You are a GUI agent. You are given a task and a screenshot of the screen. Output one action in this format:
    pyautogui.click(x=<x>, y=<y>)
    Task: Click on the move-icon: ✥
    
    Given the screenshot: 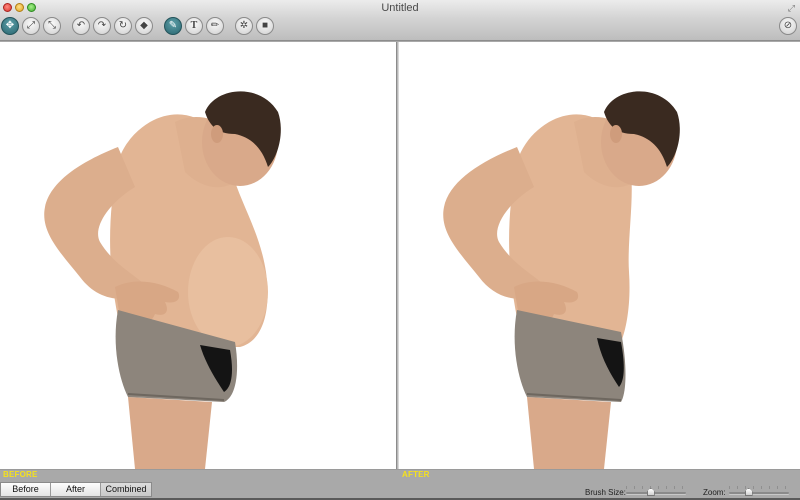 What is the action you would take?
    pyautogui.click(x=10, y=25)
    